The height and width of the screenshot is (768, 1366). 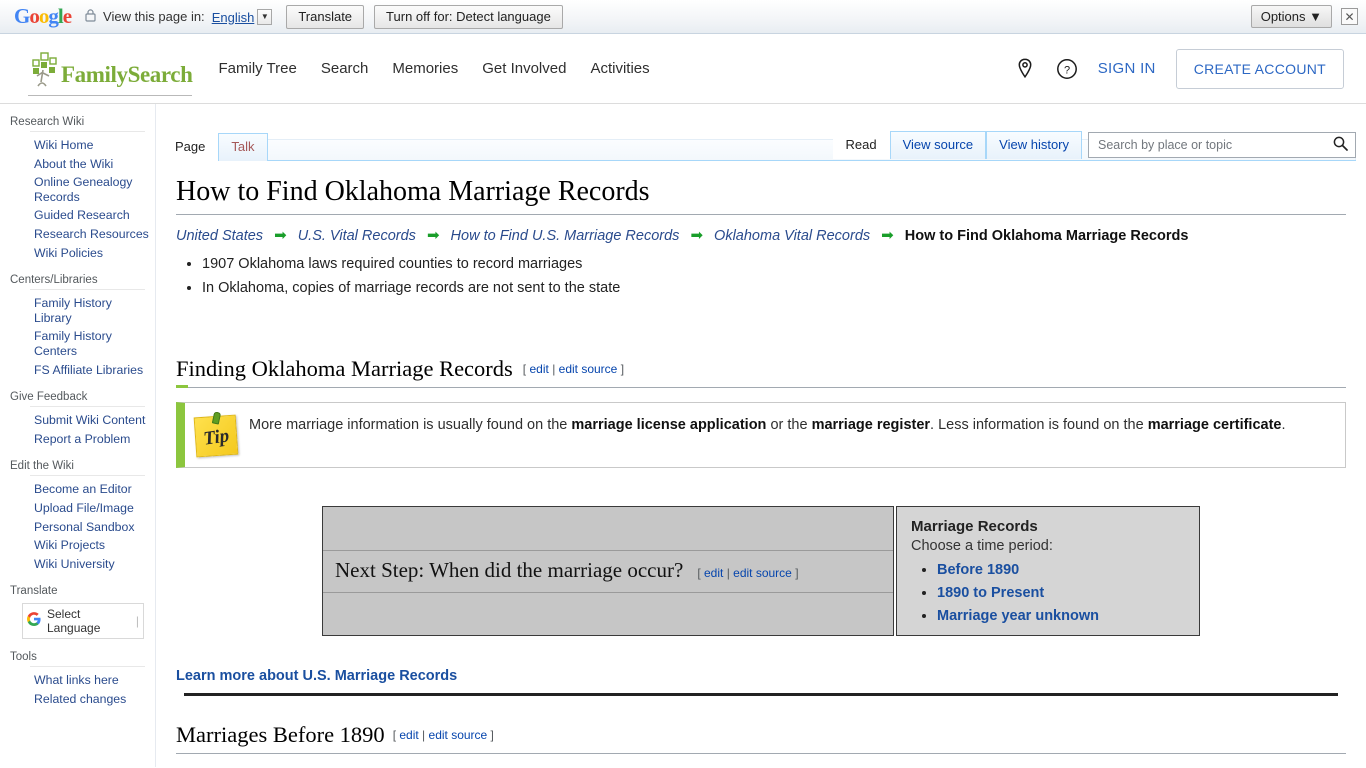 I want to click on nav-item-family-tree: Family Tree, so click(x=257, y=68).